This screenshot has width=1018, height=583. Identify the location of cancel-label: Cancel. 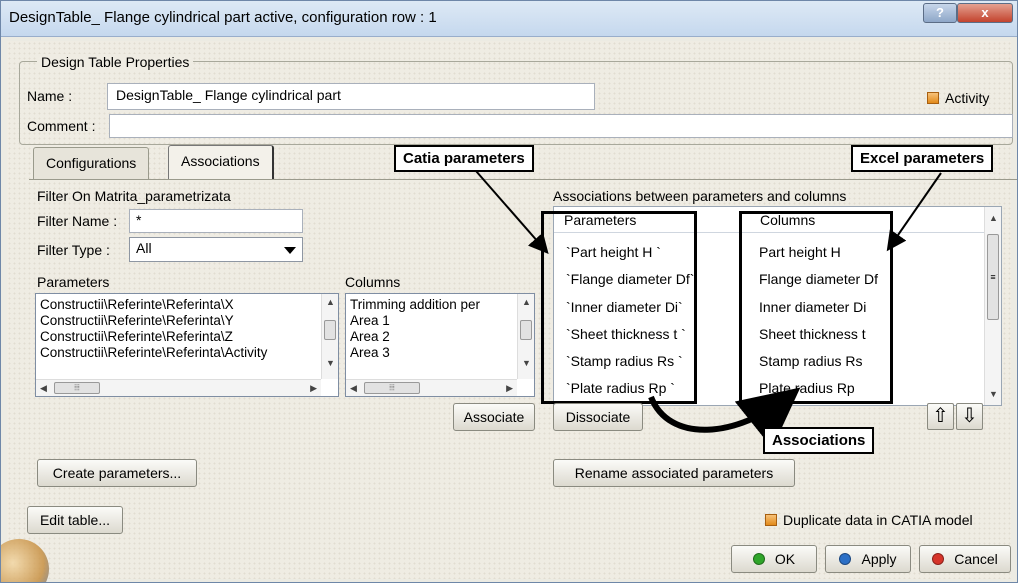
(976, 559).